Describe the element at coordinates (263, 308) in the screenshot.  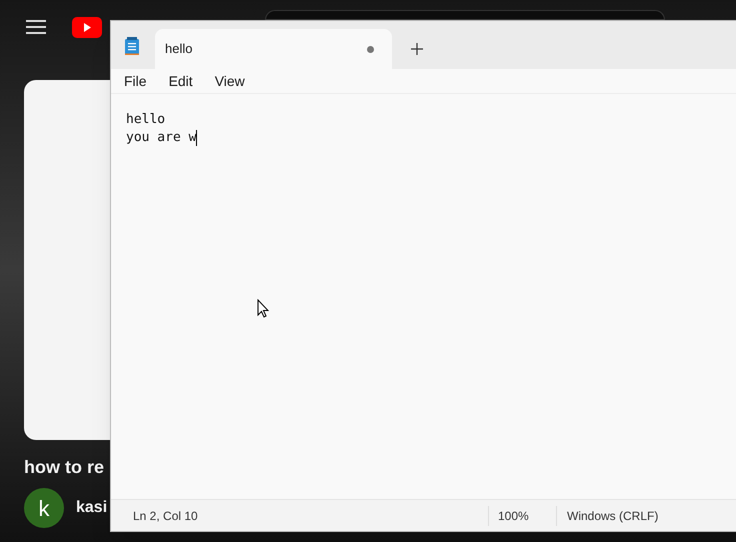
I see `mouse-pointer-icon` at that location.